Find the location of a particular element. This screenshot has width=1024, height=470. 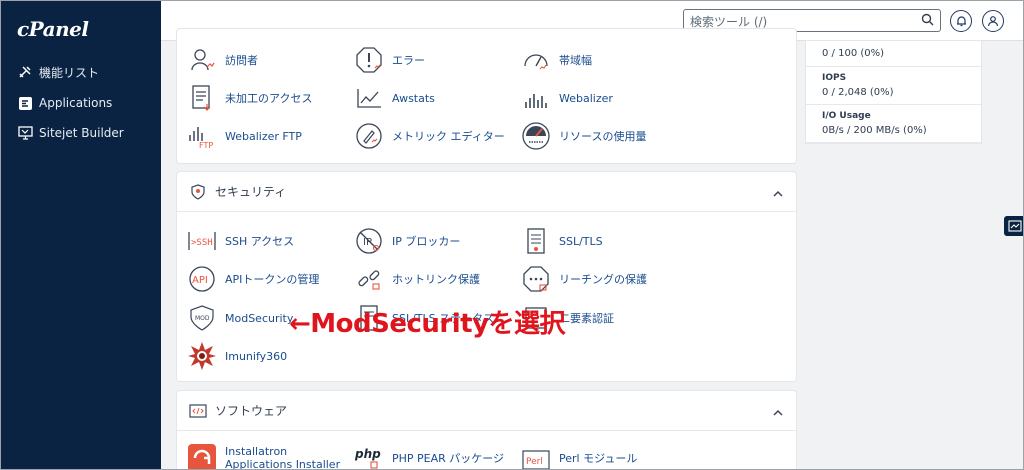

tool-installatron: Installatron Applications Installer is located at coordinates (266, 456).